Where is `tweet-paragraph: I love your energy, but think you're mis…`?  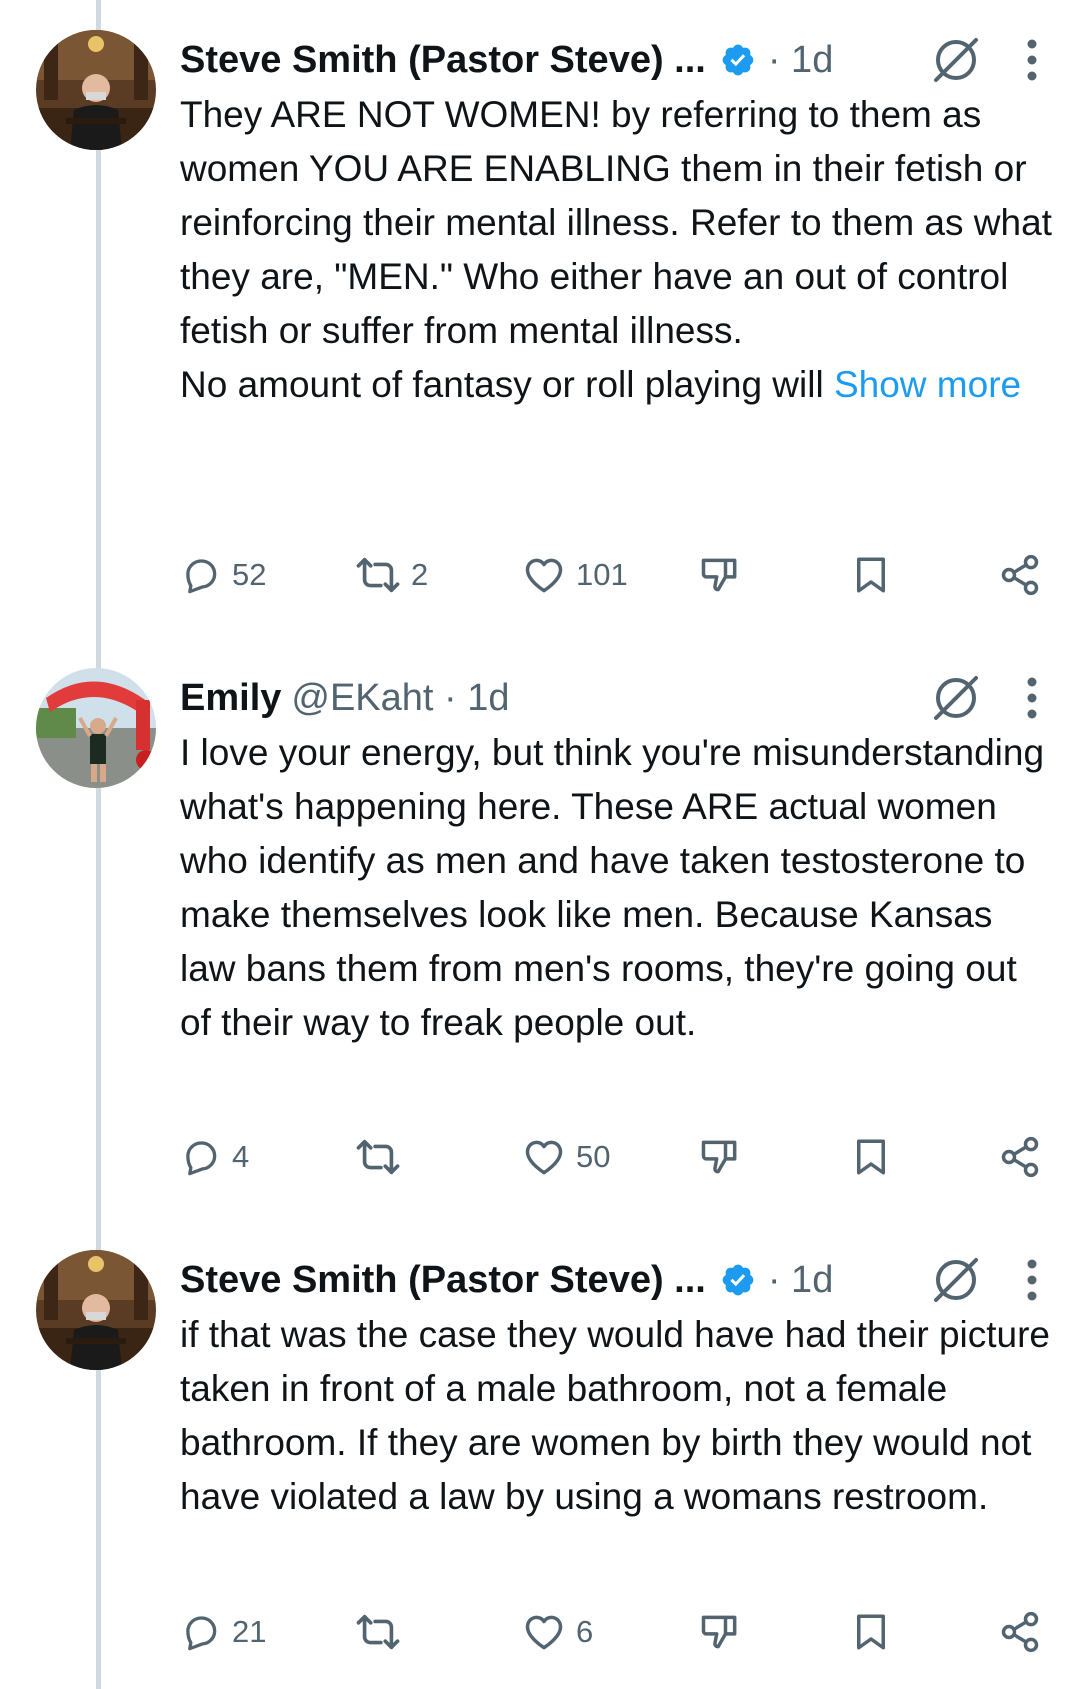
tweet-paragraph: I love your energy, but think you're mis… is located at coordinates (612, 887).